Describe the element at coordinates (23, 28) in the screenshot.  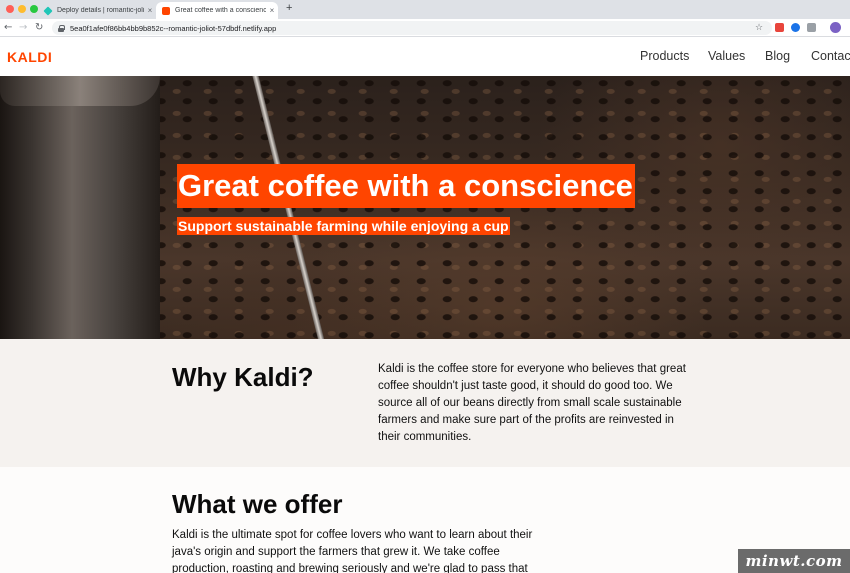
I see `forward-icon: →` at that location.